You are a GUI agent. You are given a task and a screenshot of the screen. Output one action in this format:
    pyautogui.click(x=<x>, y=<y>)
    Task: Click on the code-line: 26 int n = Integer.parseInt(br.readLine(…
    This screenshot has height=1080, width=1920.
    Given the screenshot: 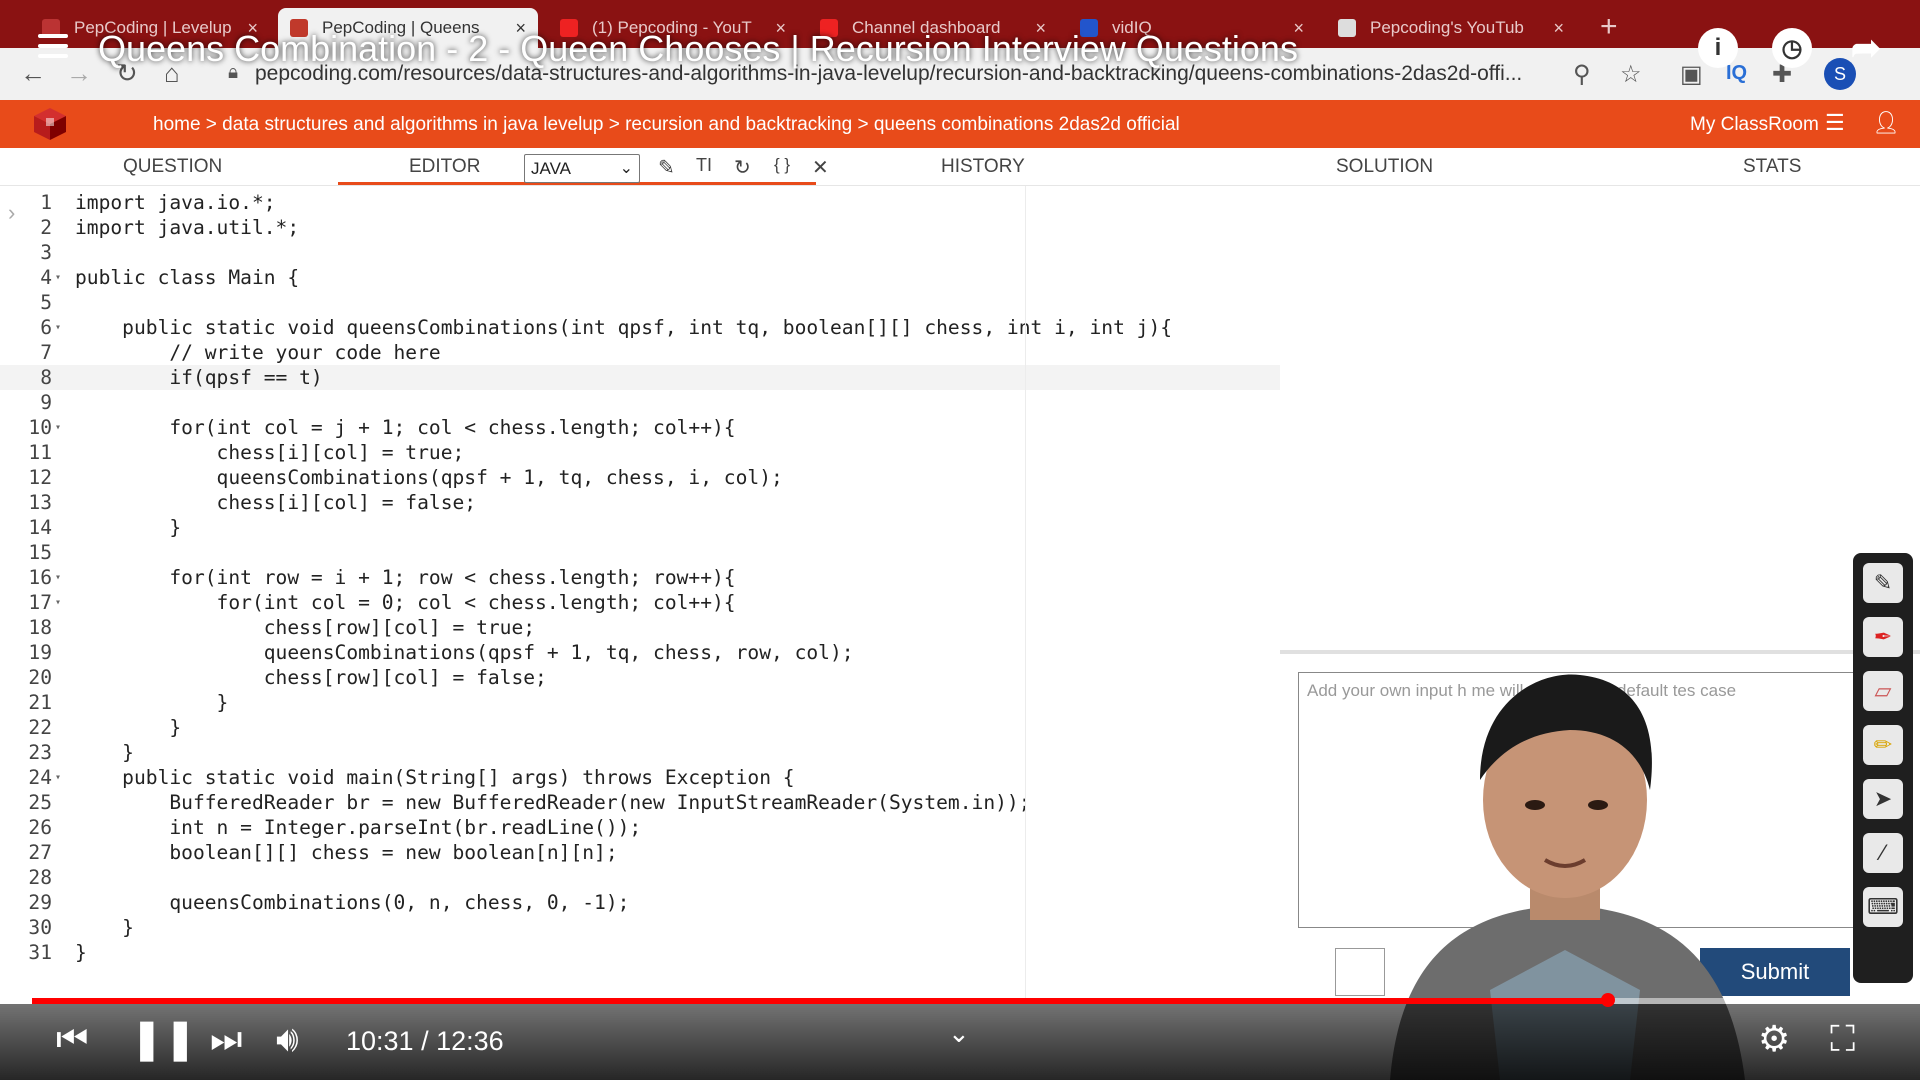 What is the action you would take?
    pyautogui.click(x=640, y=827)
    